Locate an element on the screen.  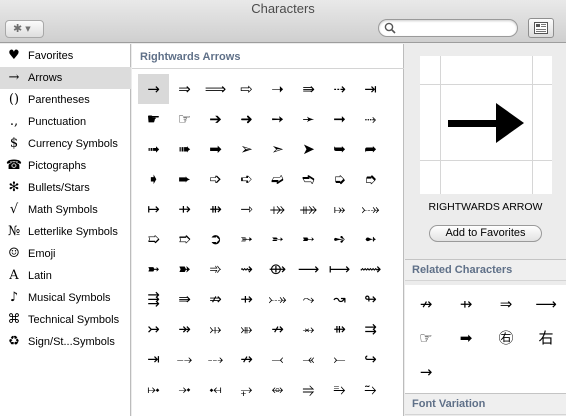
character-cell: ⤀ is located at coordinates (277, 209).